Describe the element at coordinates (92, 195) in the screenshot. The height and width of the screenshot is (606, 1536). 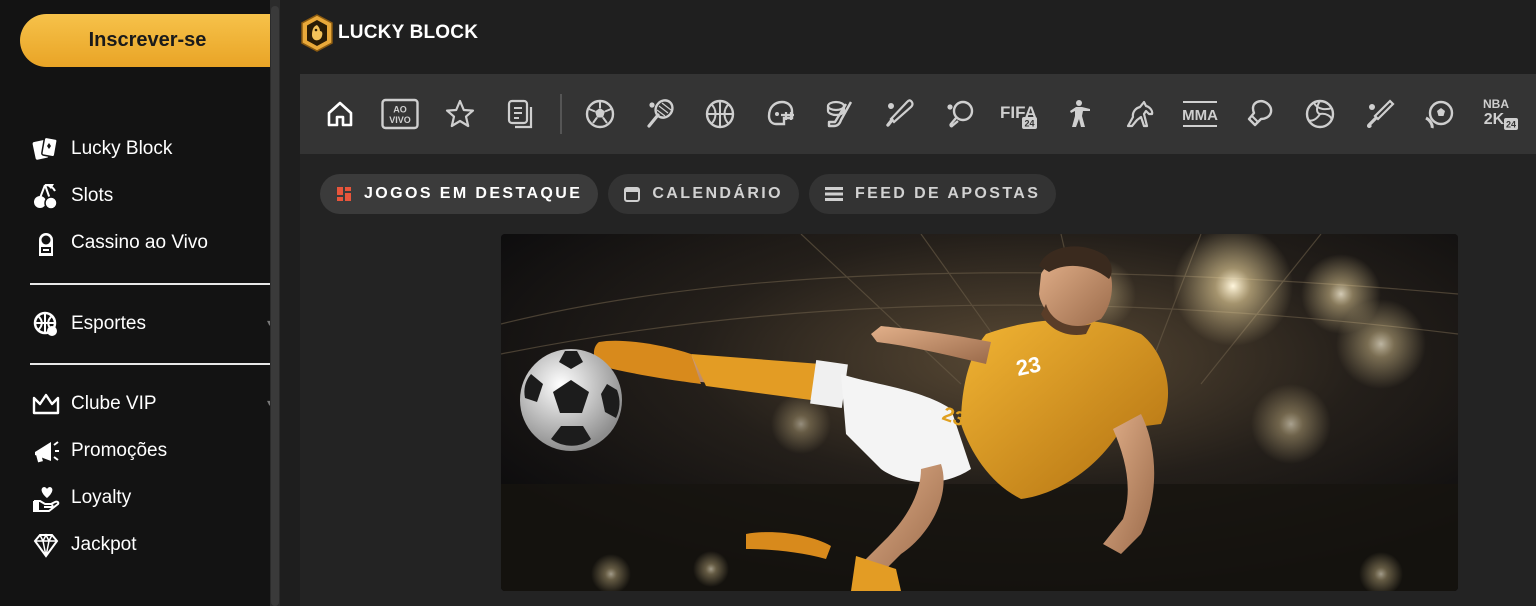
I see `sidebar-item-label: Slots` at that location.